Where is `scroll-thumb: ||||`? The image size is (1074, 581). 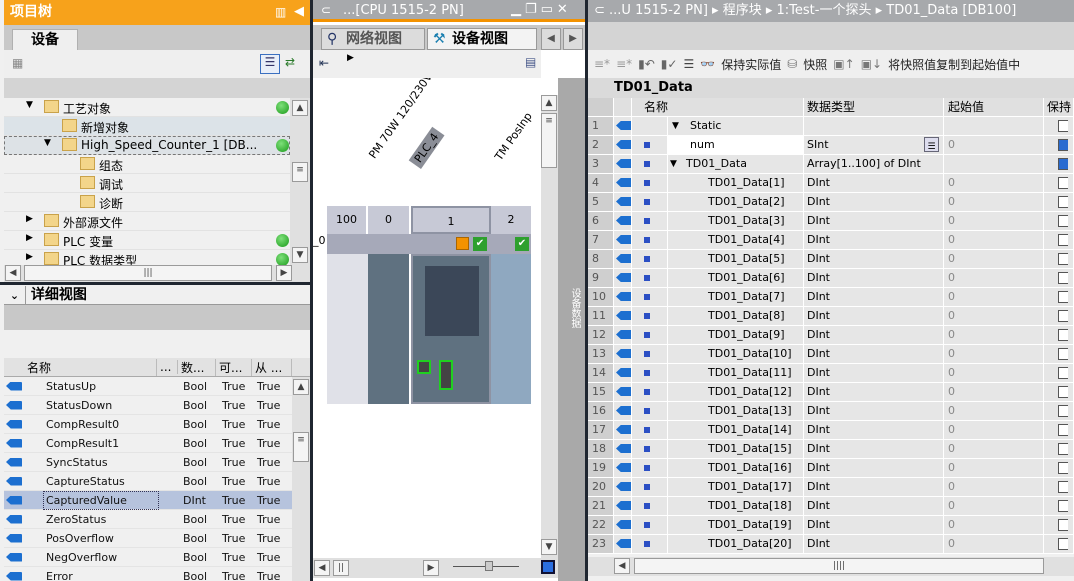 scroll-thumb: |||| is located at coordinates (839, 566).